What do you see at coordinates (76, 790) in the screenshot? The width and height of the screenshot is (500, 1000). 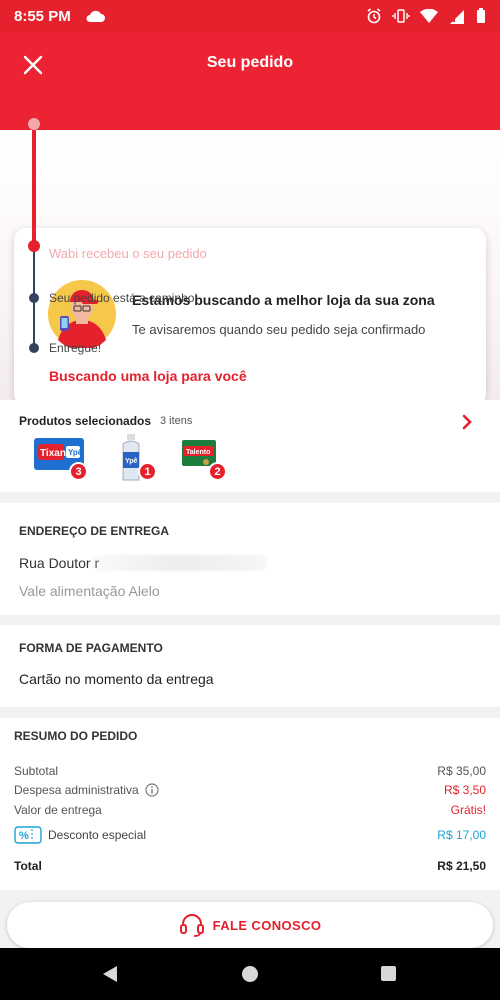 I see `admin-fee-label: Despesa administrativa` at bounding box center [76, 790].